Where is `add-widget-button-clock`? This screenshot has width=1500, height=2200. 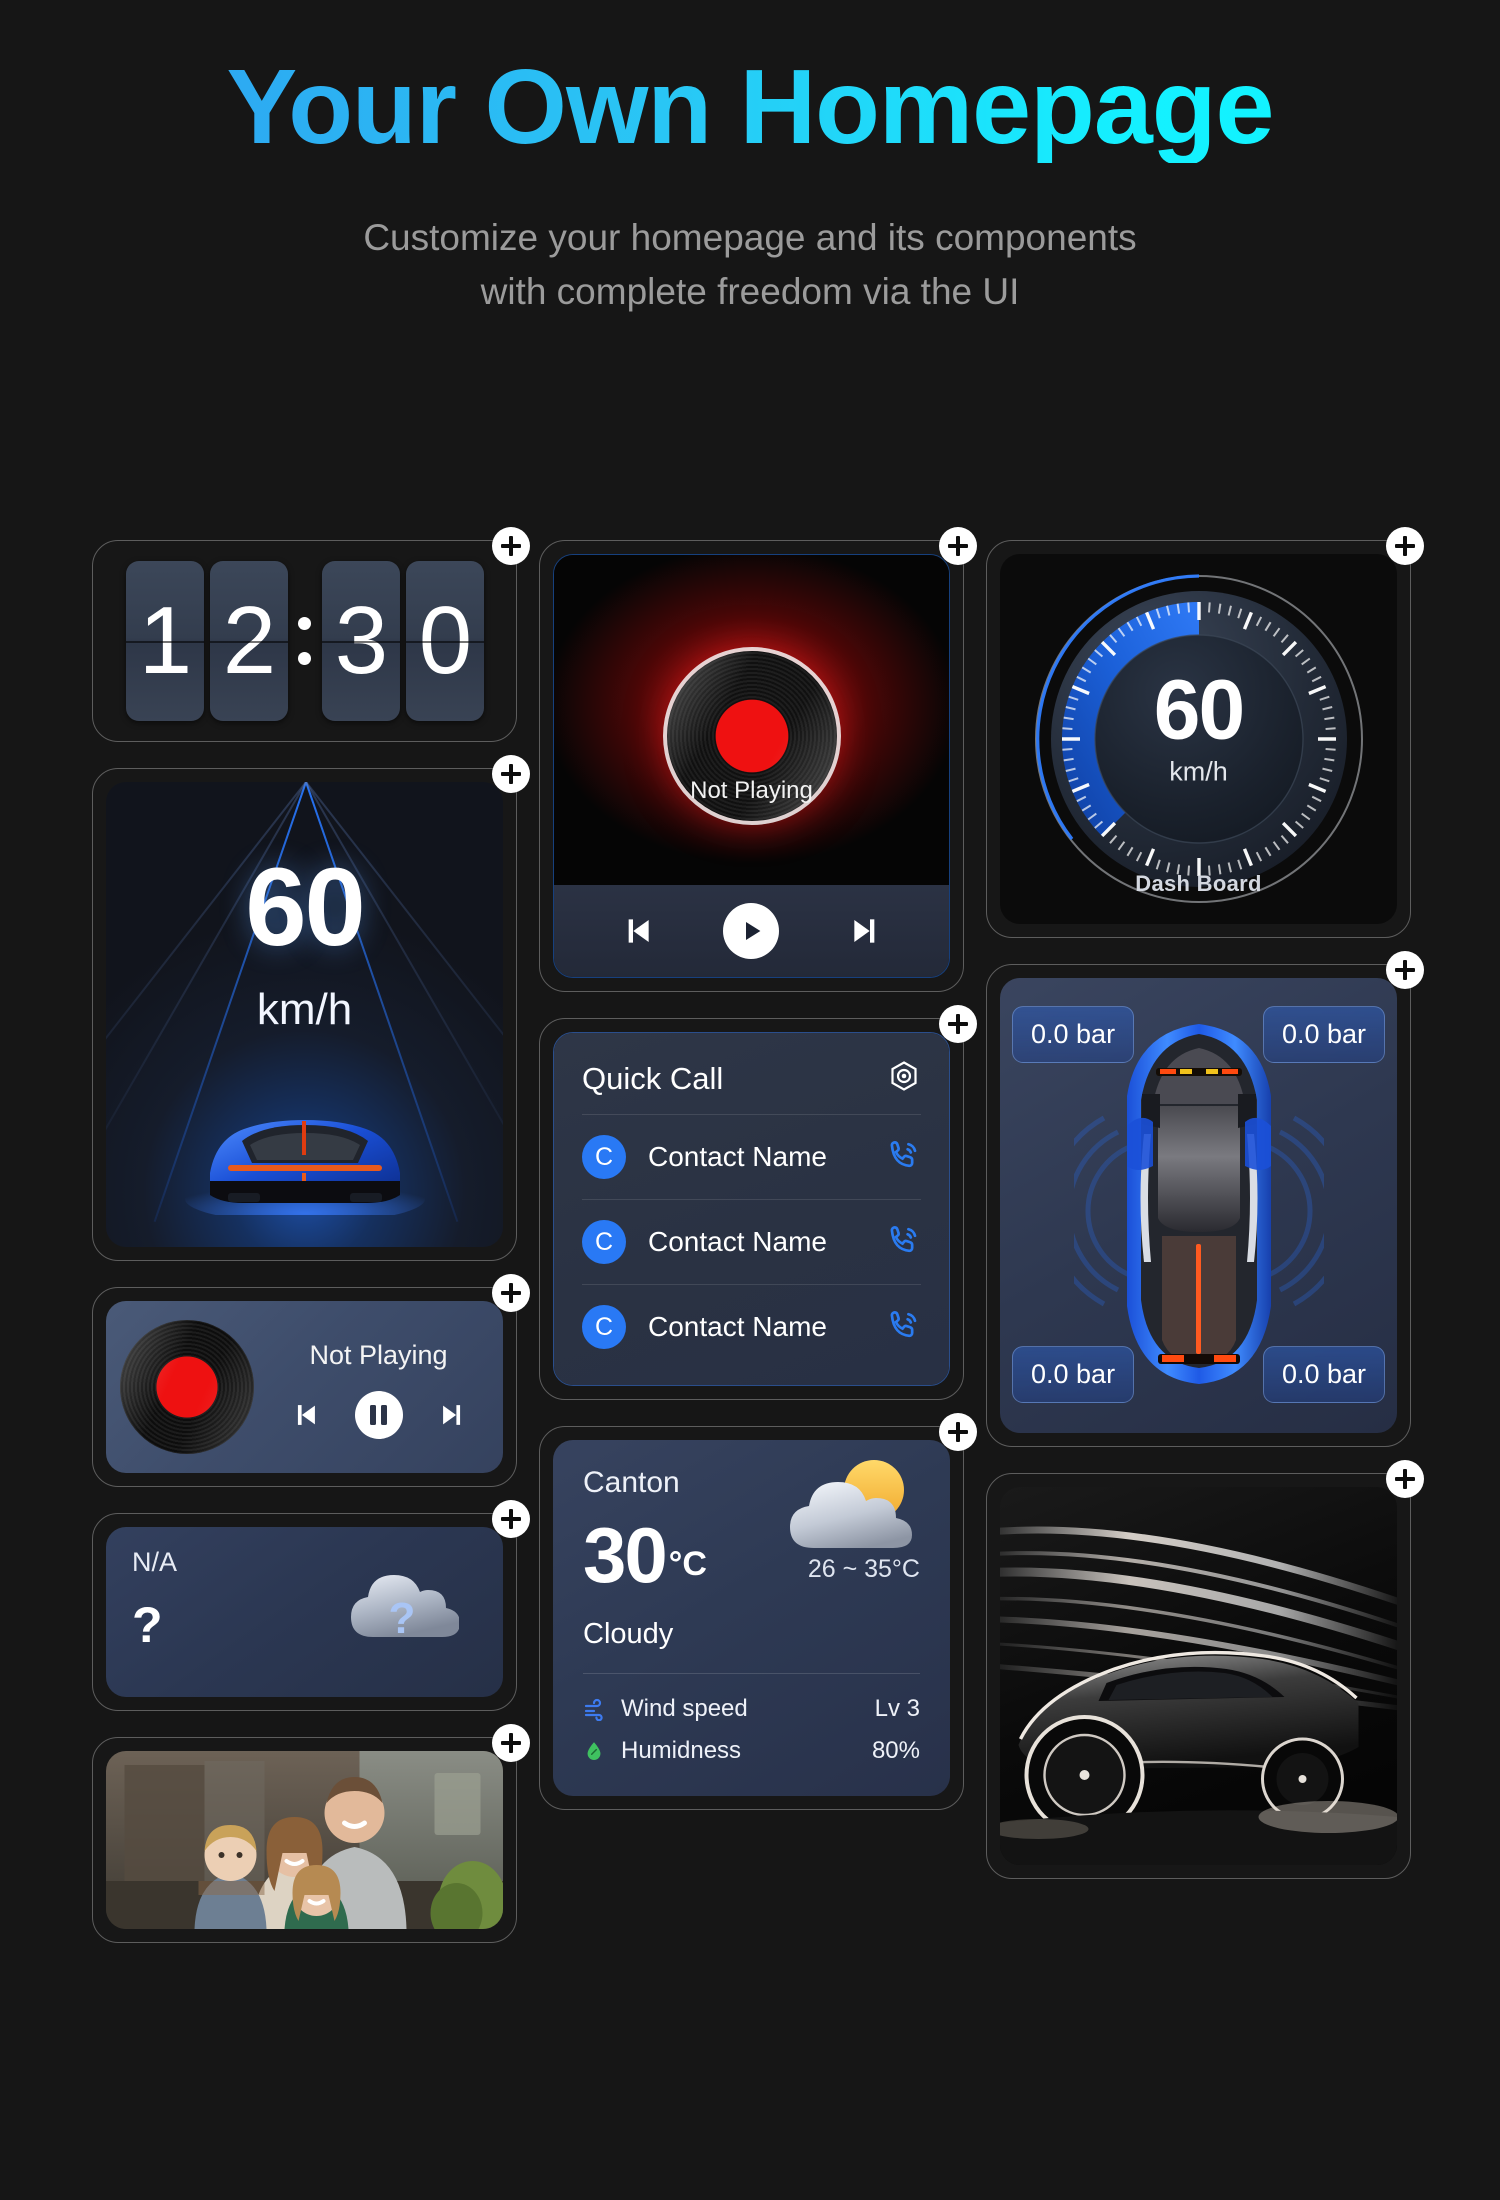
add-widget-button-clock is located at coordinates (511, 546).